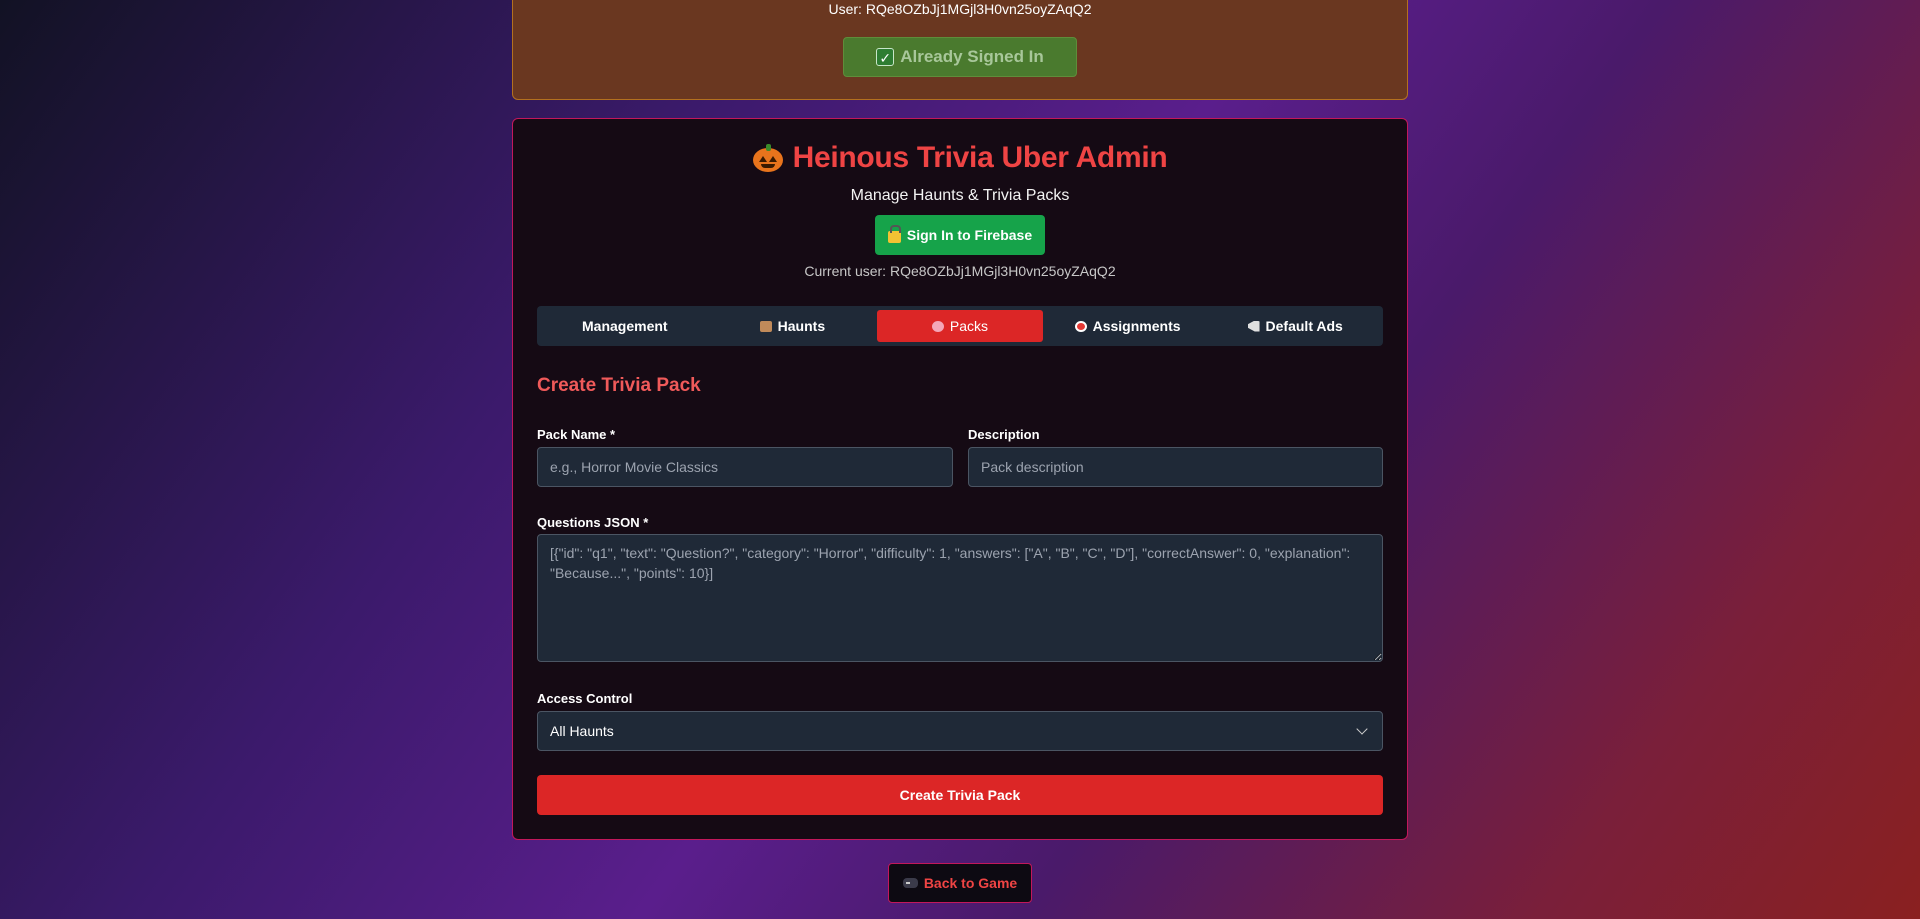 The height and width of the screenshot is (919, 1920). Describe the element at coordinates (1136, 326) in the screenshot. I see `tab-assignments-label: Assignments` at that location.